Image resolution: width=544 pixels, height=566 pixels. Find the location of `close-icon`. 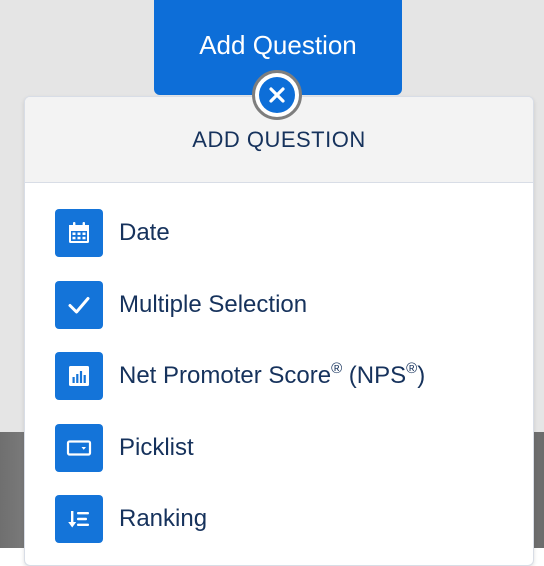

close-icon is located at coordinates (277, 95).